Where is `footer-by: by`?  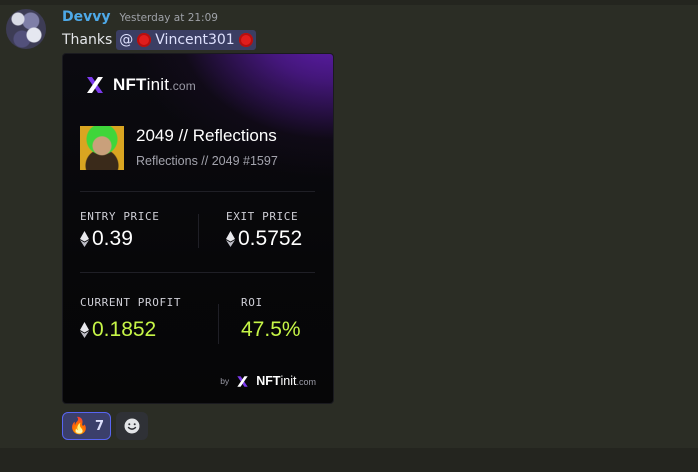 footer-by: by is located at coordinates (225, 381).